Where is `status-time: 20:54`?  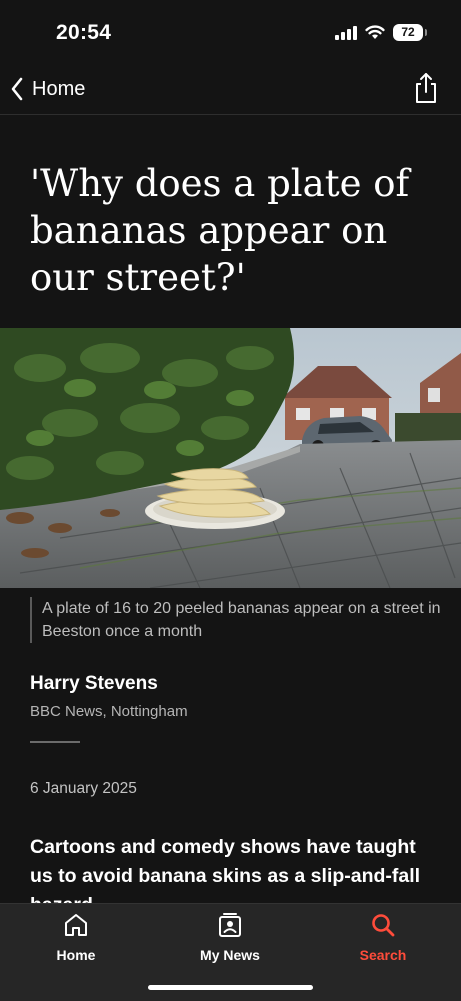
status-time: 20:54 is located at coordinates (84, 32).